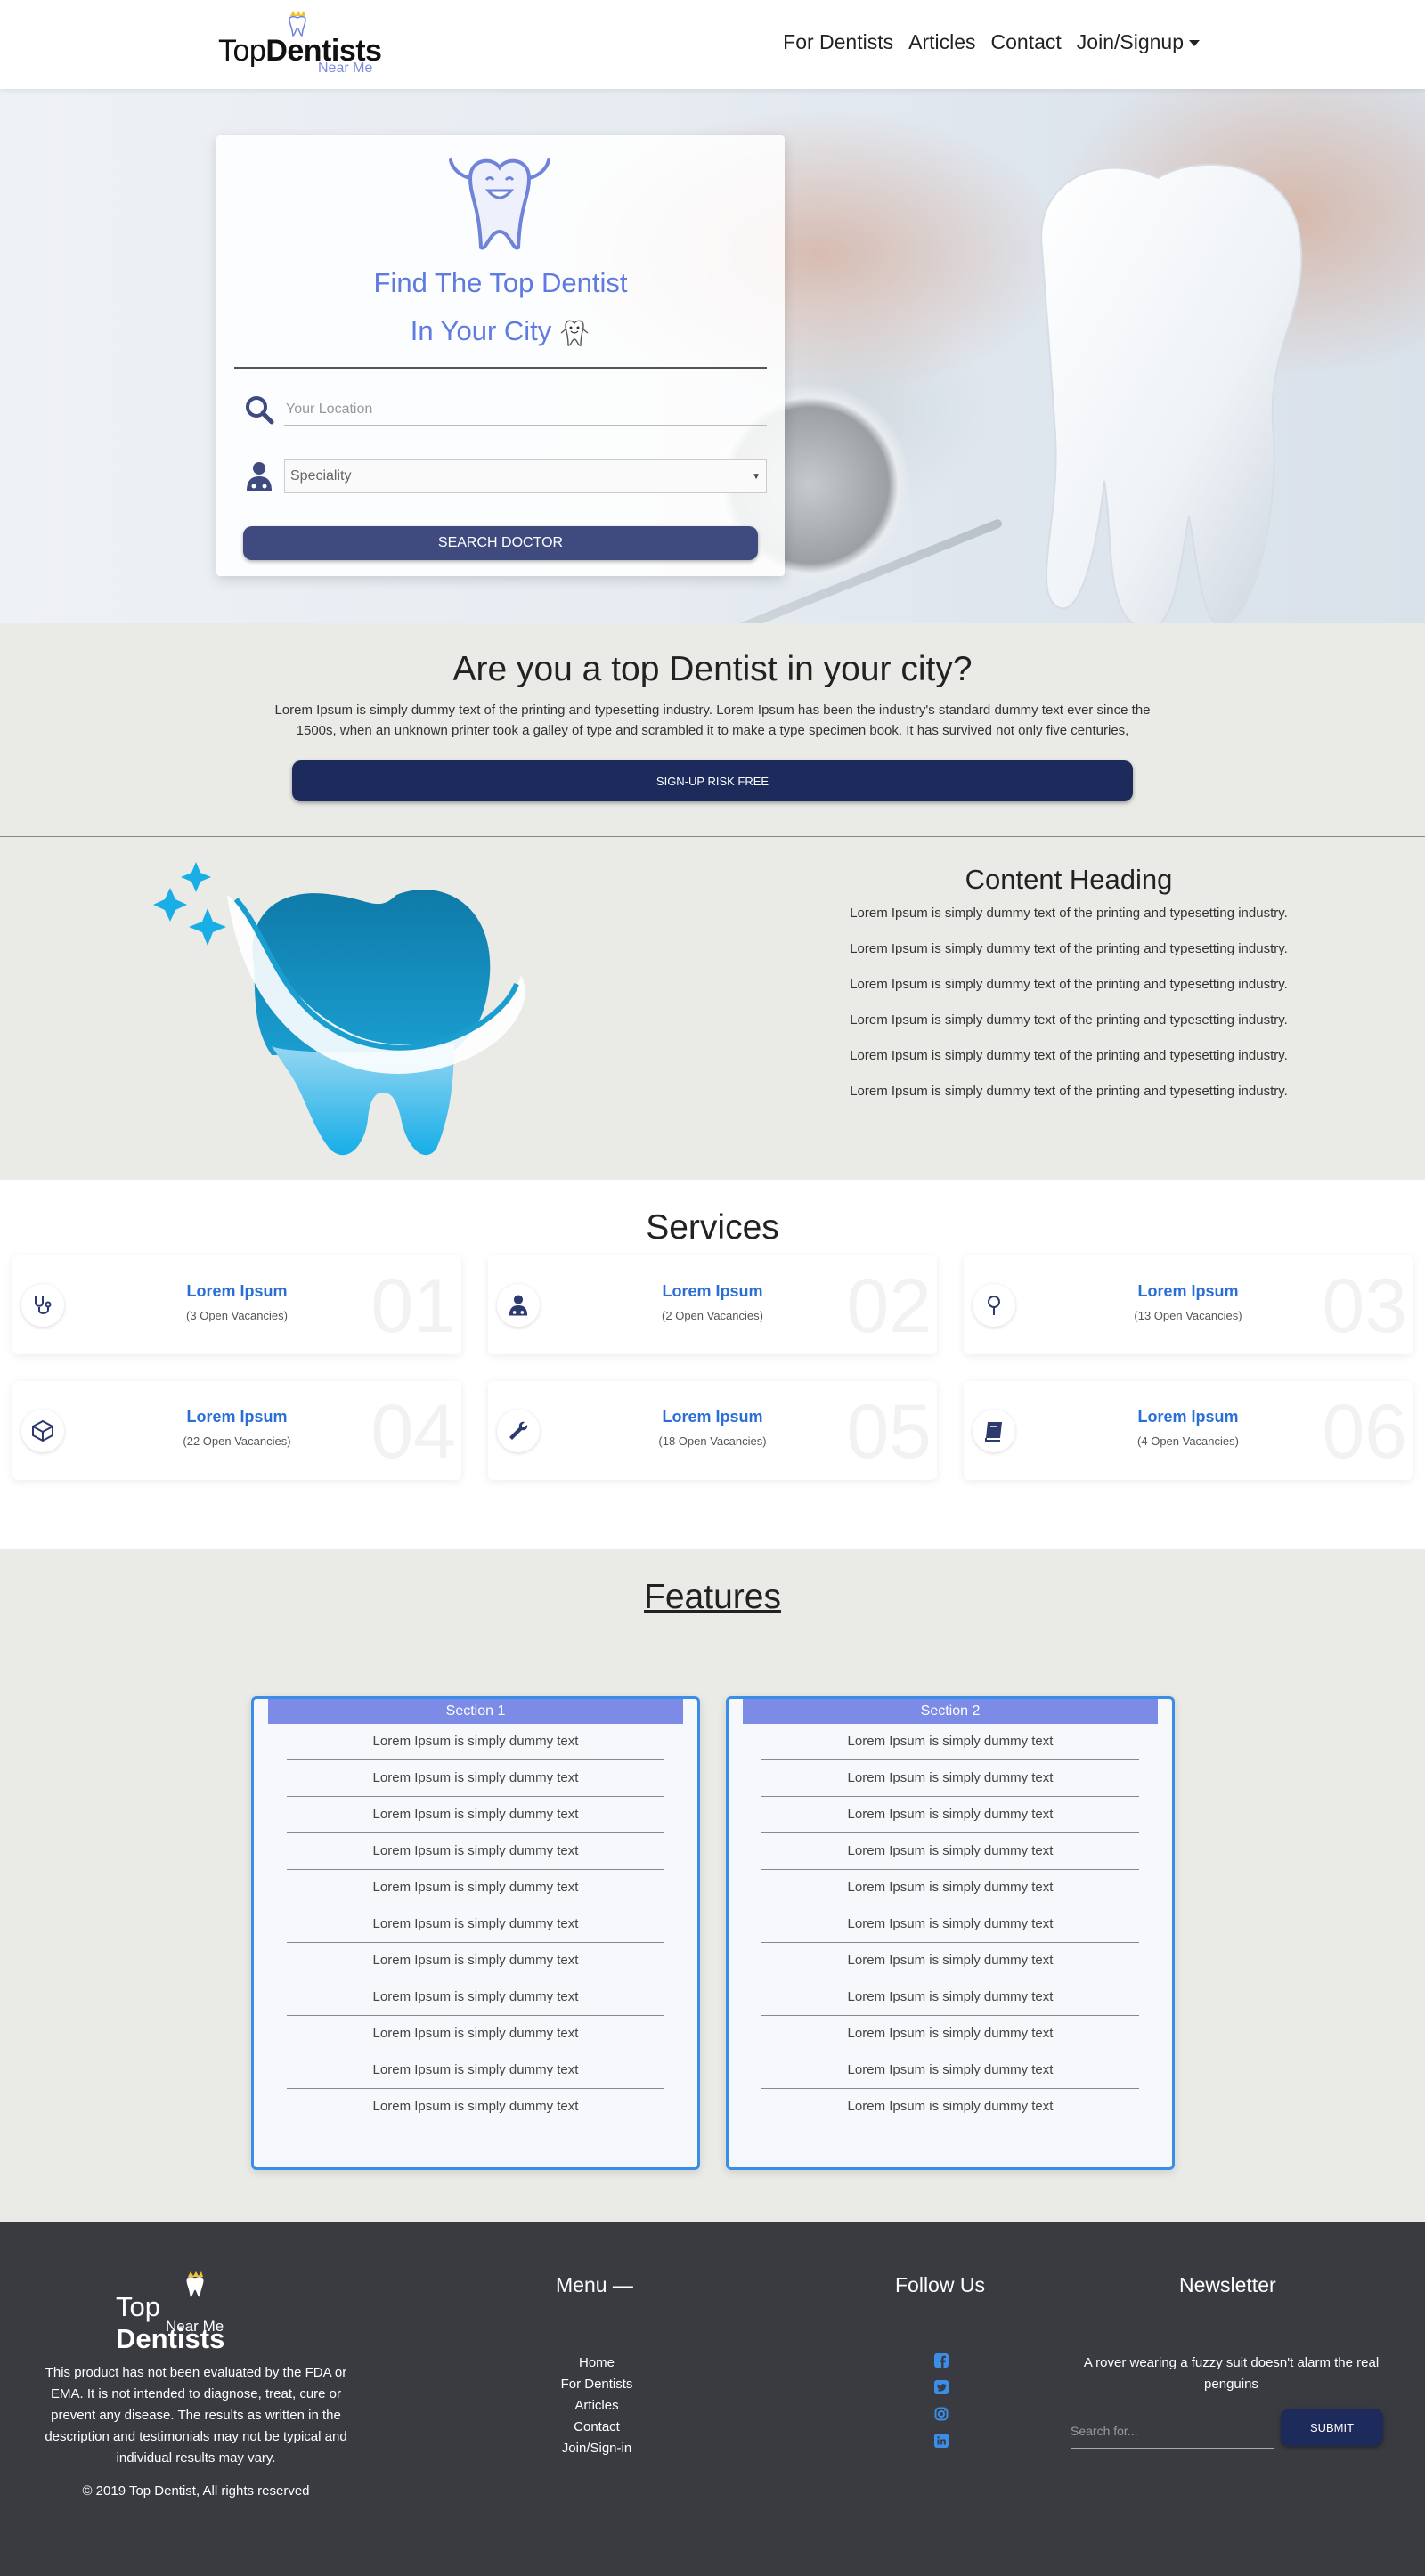 The width and height of the screenshot is (1425, 2576). Describe the element at coordinates (712, 780) in the screenshot. I see `signup-risk-free-button: SIGN-UP RISK FREE` at that location.